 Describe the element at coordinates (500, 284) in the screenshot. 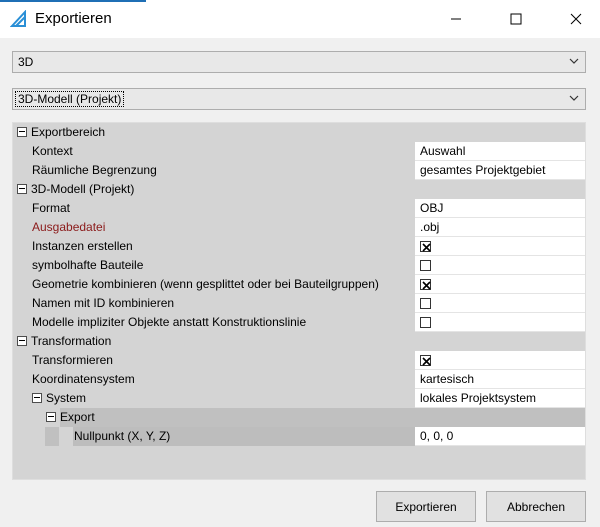

I see `geometrie-value` at that location.